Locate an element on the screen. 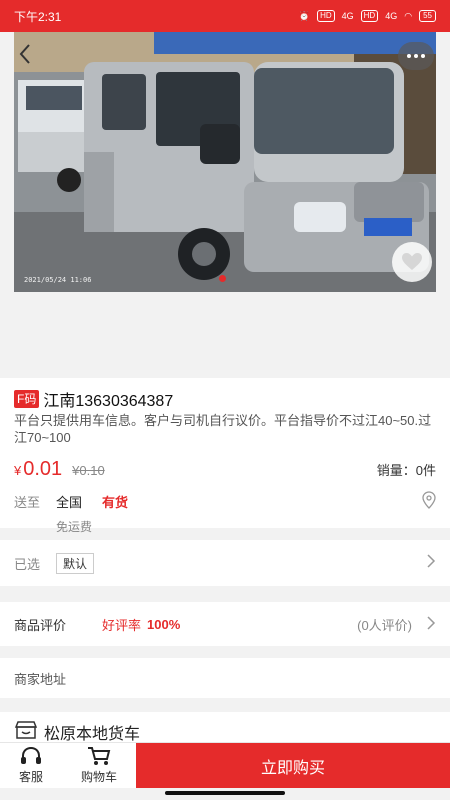  cart-icon is located at coordinates (99, 756).